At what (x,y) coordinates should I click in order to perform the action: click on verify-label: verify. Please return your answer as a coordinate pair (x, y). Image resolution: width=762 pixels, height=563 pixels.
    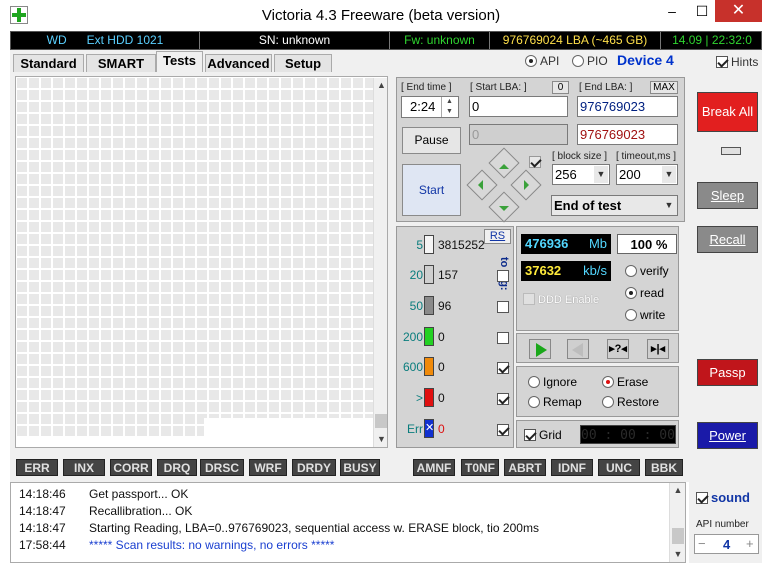
    Looking at the image, I should click on (654, 271).